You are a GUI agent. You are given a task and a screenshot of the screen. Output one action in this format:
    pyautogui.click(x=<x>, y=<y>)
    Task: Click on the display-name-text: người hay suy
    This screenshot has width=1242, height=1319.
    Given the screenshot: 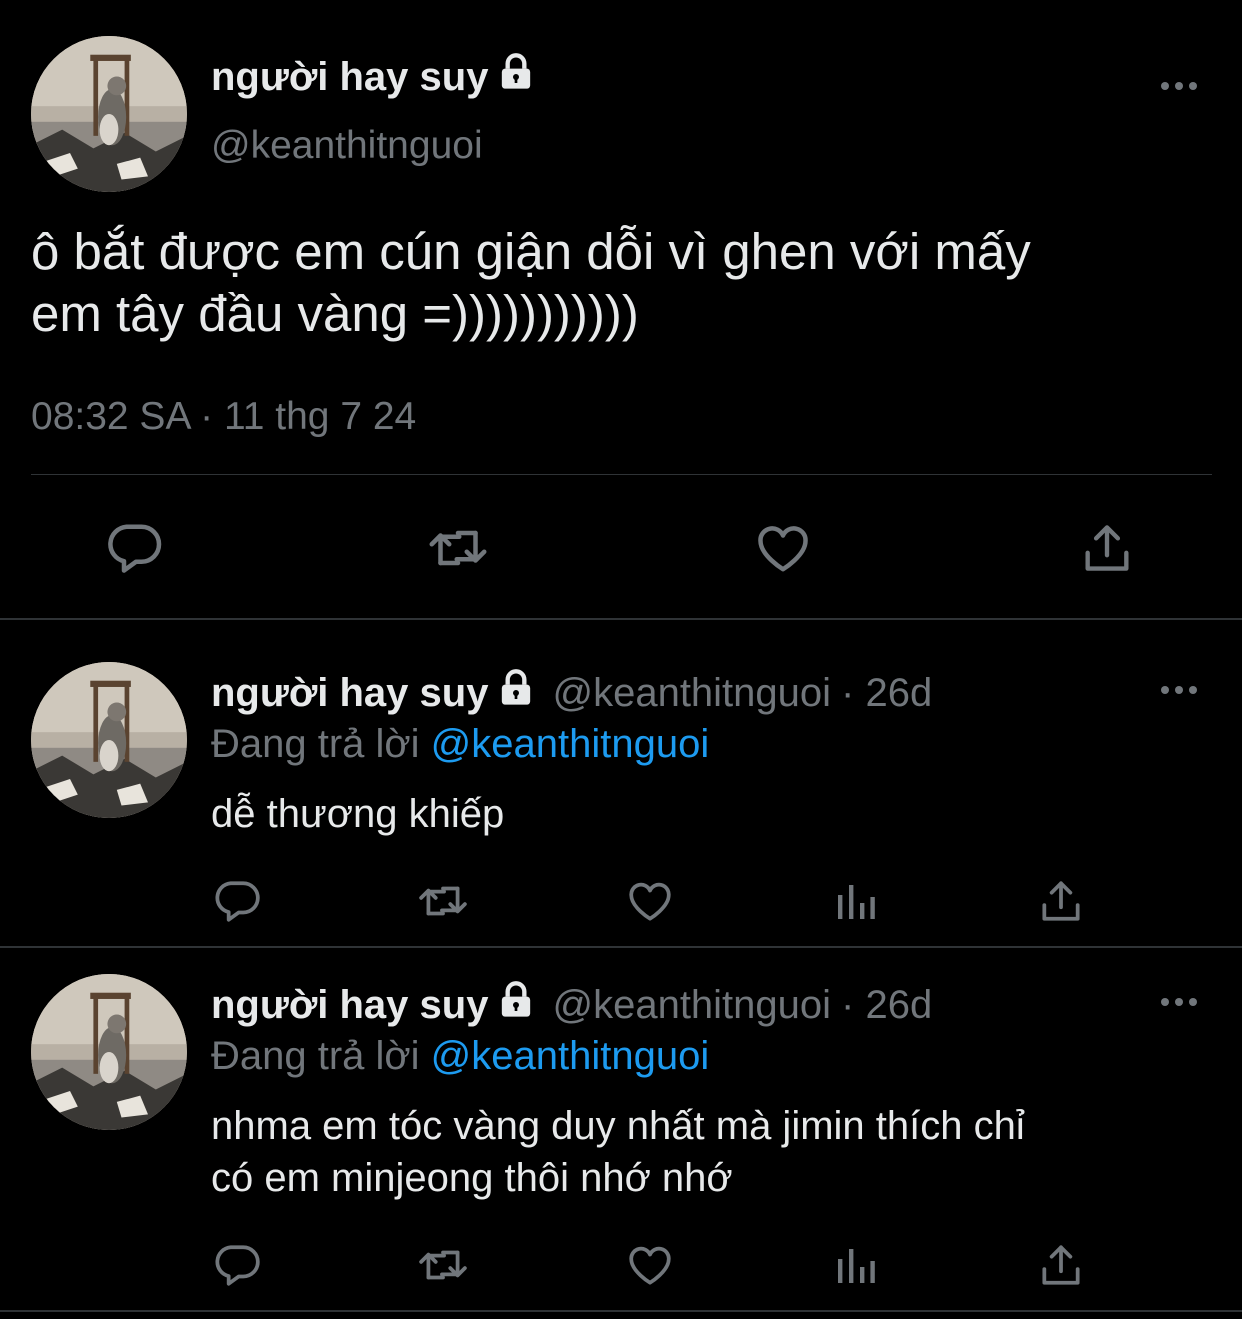 What is the action you would take?
    pyautogui.click(x=350, y=76)
    